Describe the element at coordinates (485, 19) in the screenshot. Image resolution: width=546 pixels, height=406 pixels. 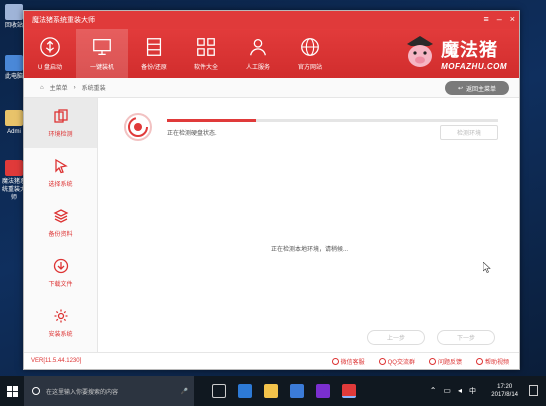
I see `menu-button: ≡` at that location.